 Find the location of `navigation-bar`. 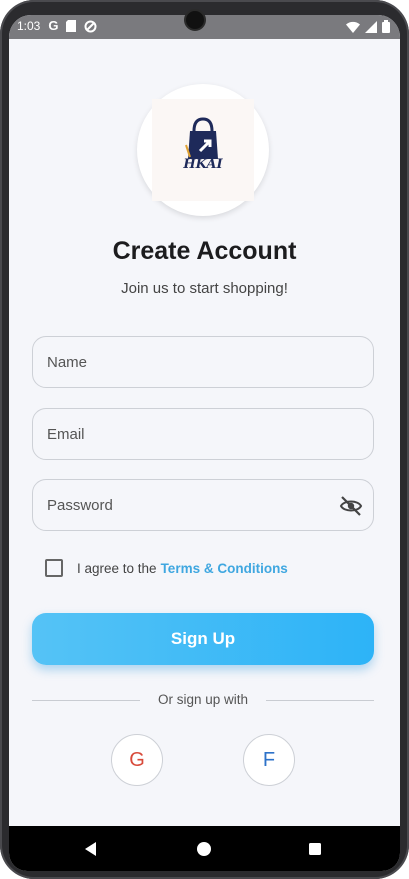

navigation-bar is located at coordinates (204, 848).